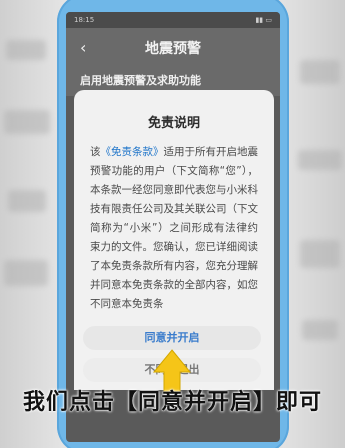 This screenshot has height=448, width=345. Describe the element at coordinates (172, 338) in the screenshot. I see `agree-and-enable-button: 同意并开启` at that location.